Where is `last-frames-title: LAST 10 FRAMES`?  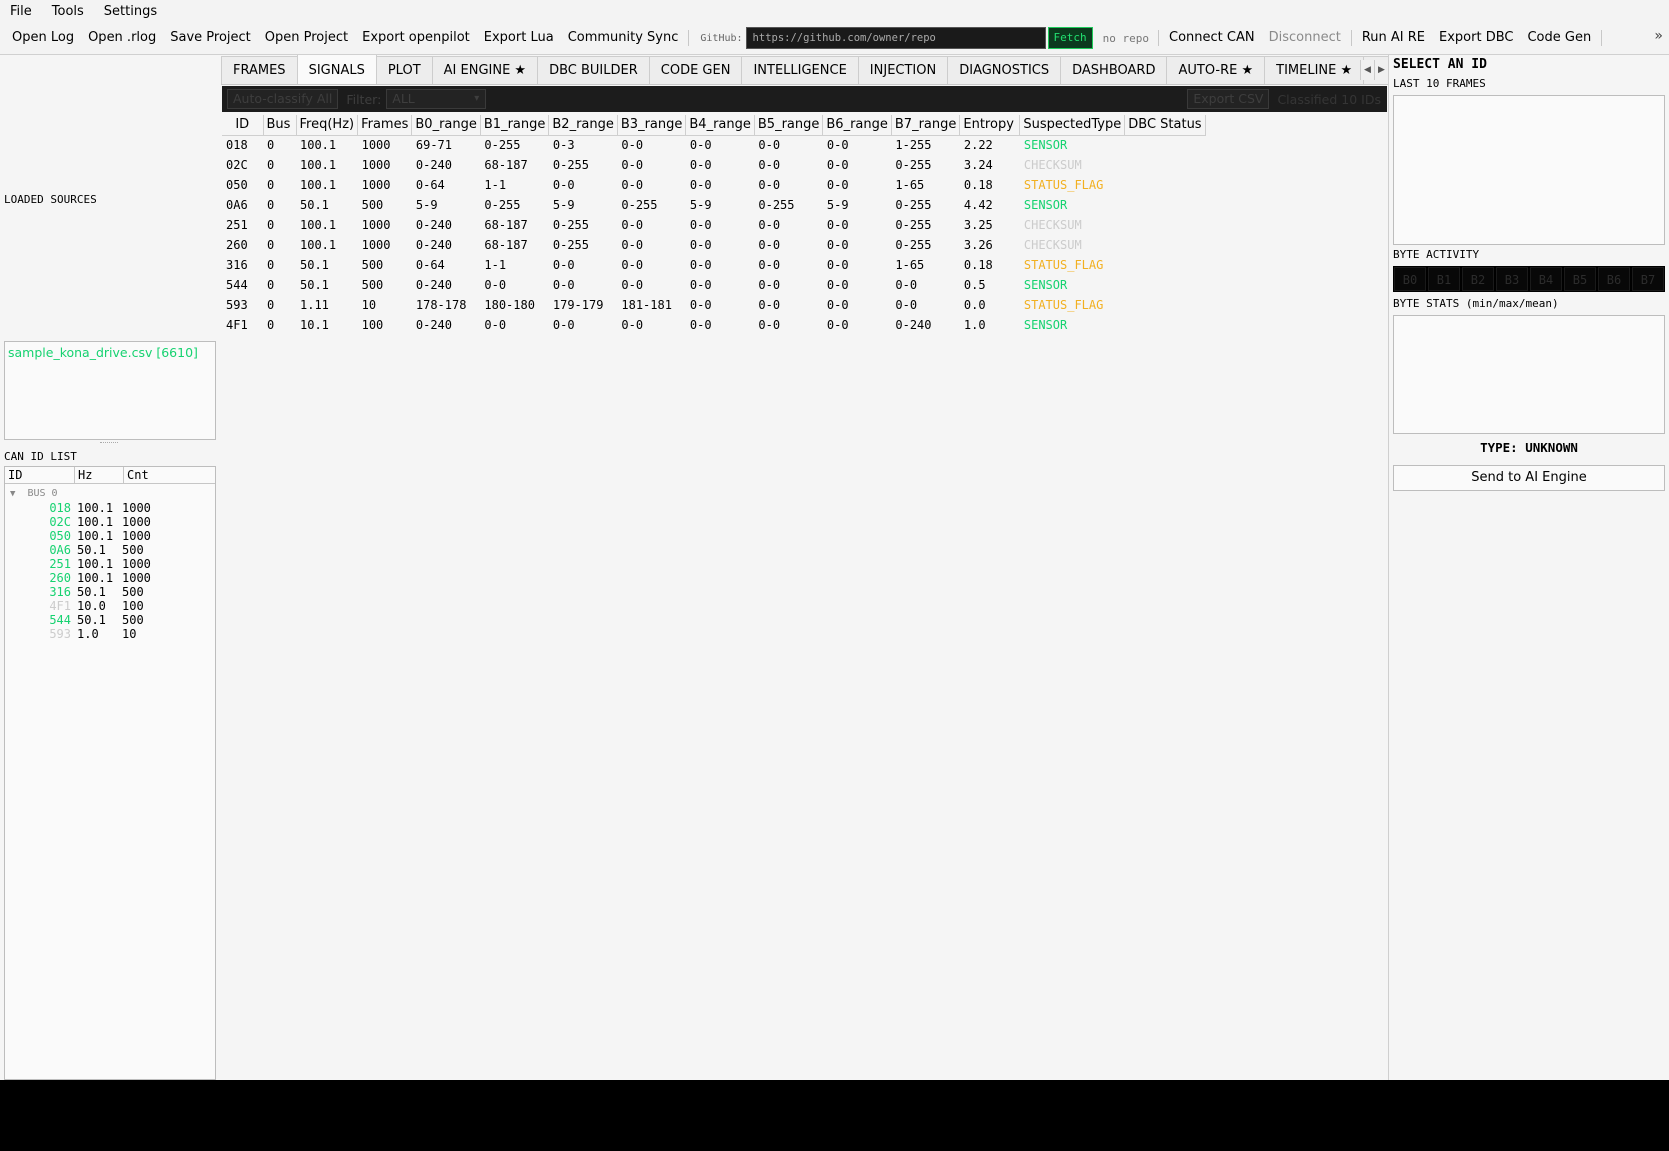
last-frames-title: LAST 10 FRAMES is located at coordinates (1439, 83).